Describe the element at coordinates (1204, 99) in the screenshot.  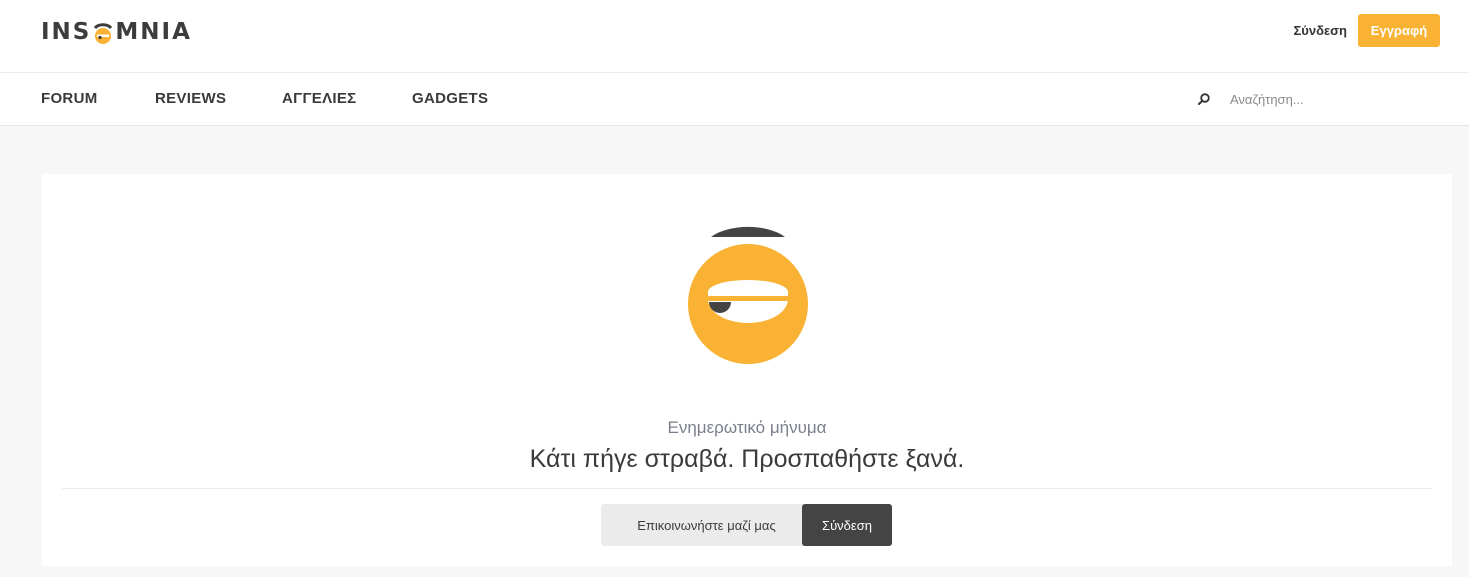
I see `search-icon` at that location.